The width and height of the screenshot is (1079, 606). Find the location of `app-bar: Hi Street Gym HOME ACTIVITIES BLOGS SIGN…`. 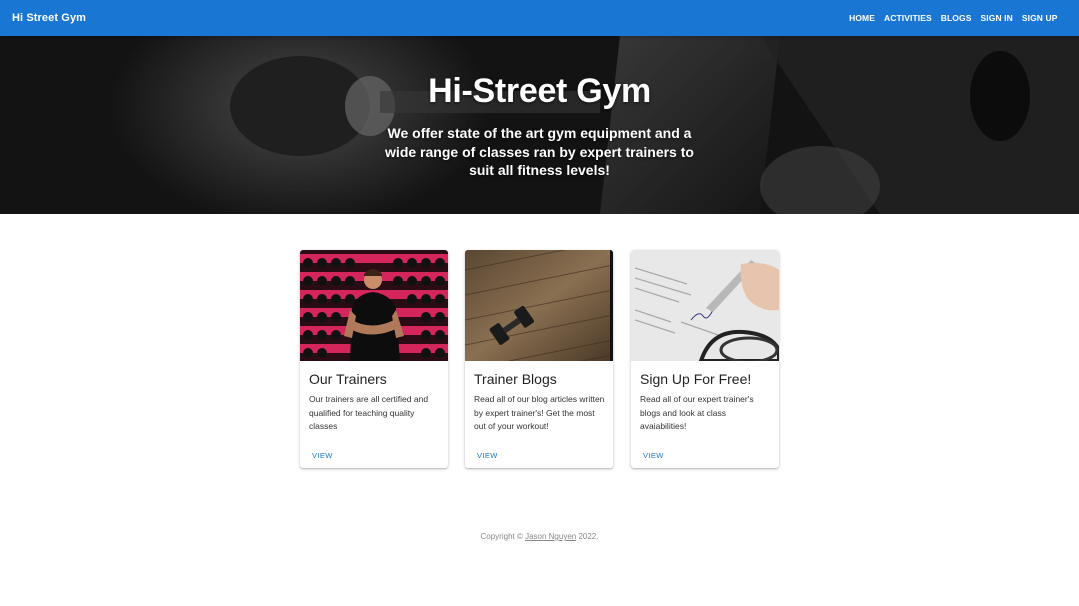

app-bar: Hi Street Gym HOME ACTIVITIES BLOGS SIGN… is located at coordinates (539, 18).